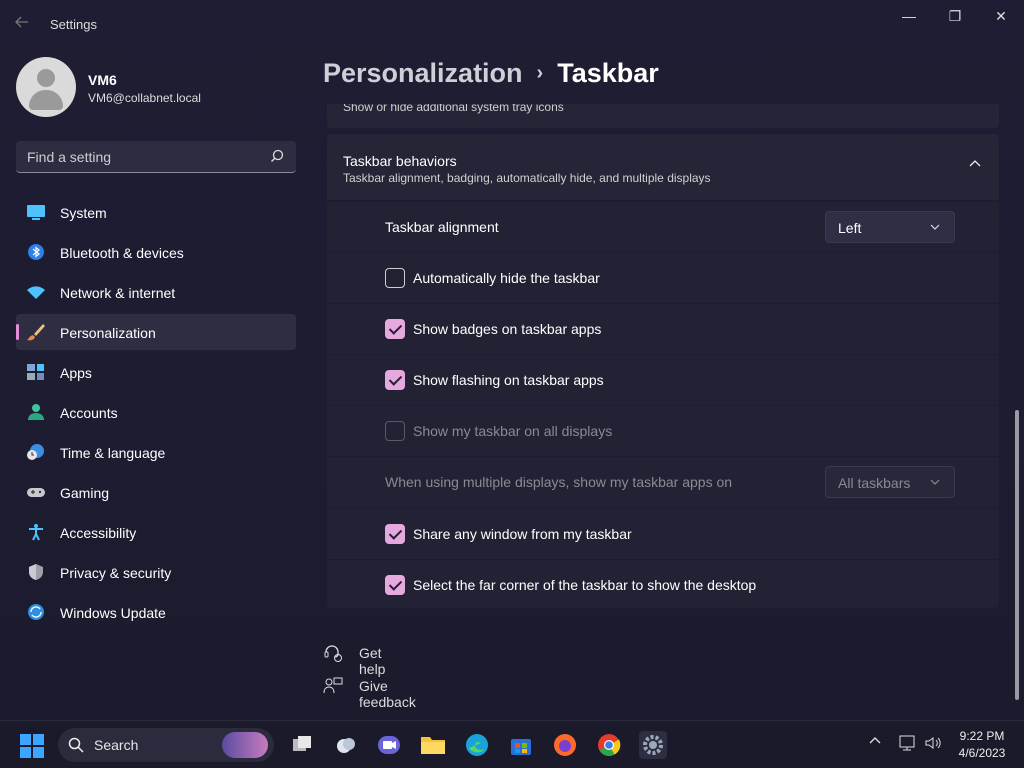 This screenshot has width=1024, height=768. I want to click on close-button: ✕, so click(1001, 16).